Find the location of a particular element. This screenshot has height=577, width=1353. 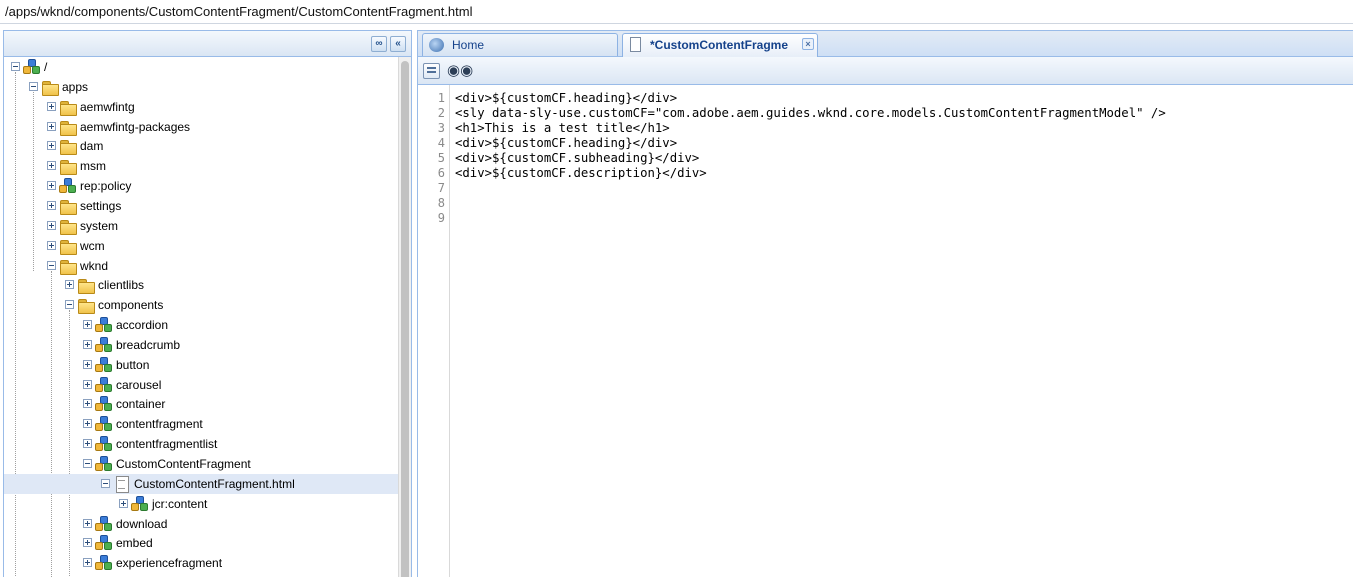

tree-node: system is located at coordinates (201, 226).